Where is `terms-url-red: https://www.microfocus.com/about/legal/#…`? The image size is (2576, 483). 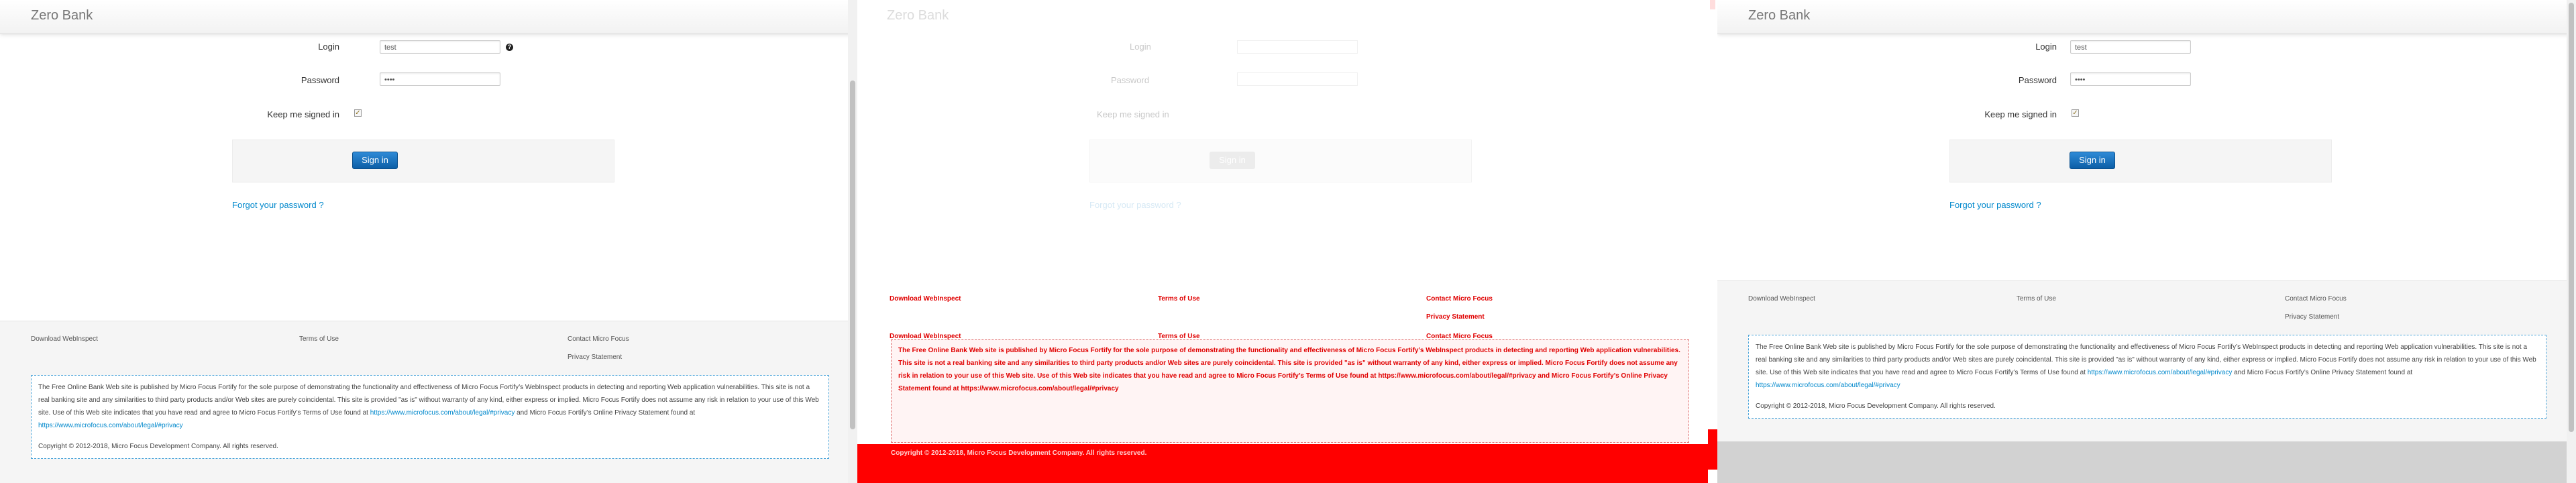
terms-url-red: https://www.microfocus.com/about/legal/#… is located at coordinates (1457, 376).